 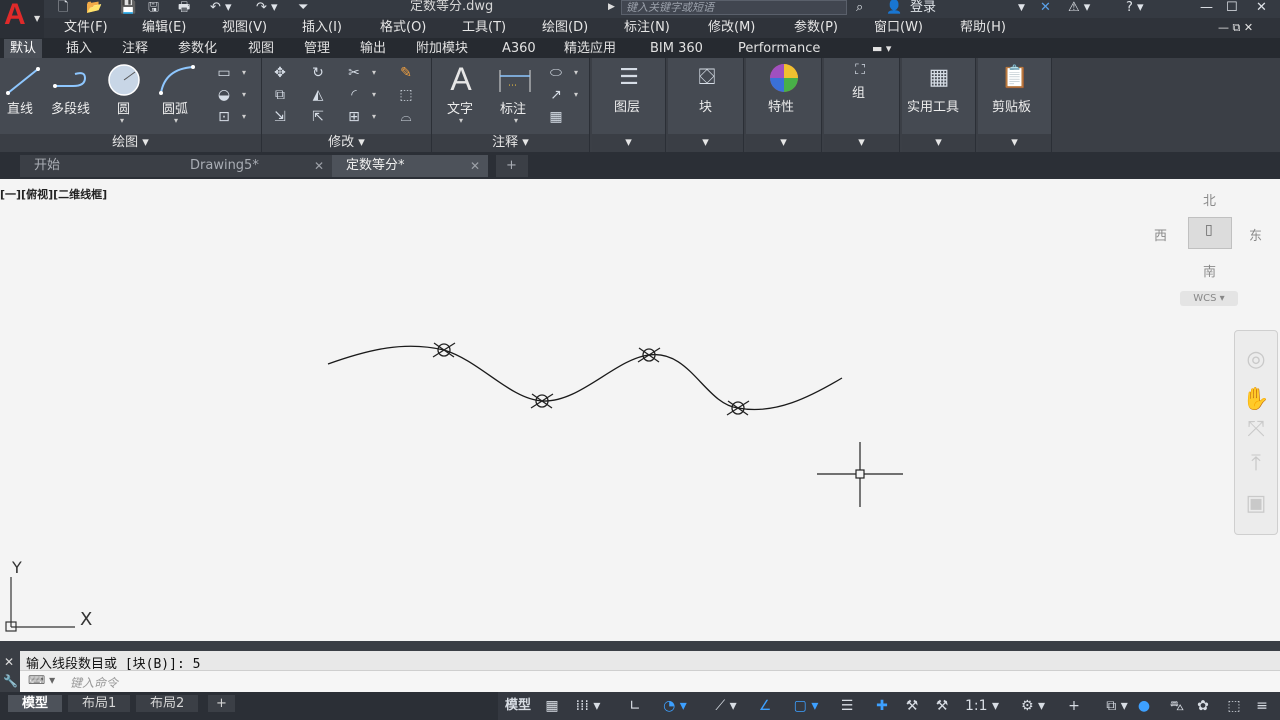 What do you see at coordinates (70, 107) in the screenshot?
I see `polyline-button: 多段线` at bounding box center [70, 107].